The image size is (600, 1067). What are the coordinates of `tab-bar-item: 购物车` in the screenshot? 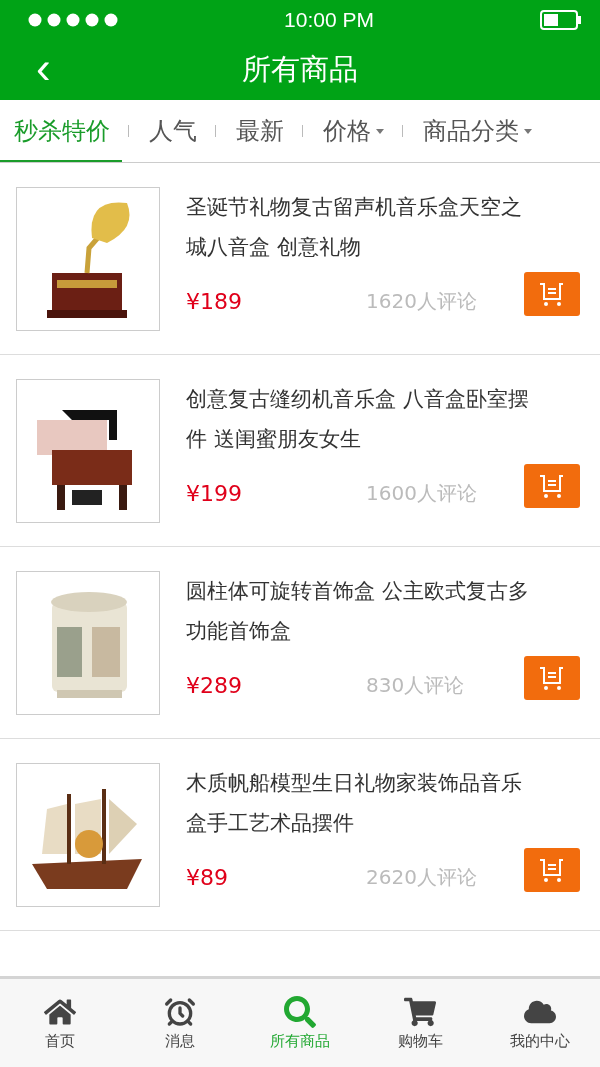 It's located at (420, 1023).